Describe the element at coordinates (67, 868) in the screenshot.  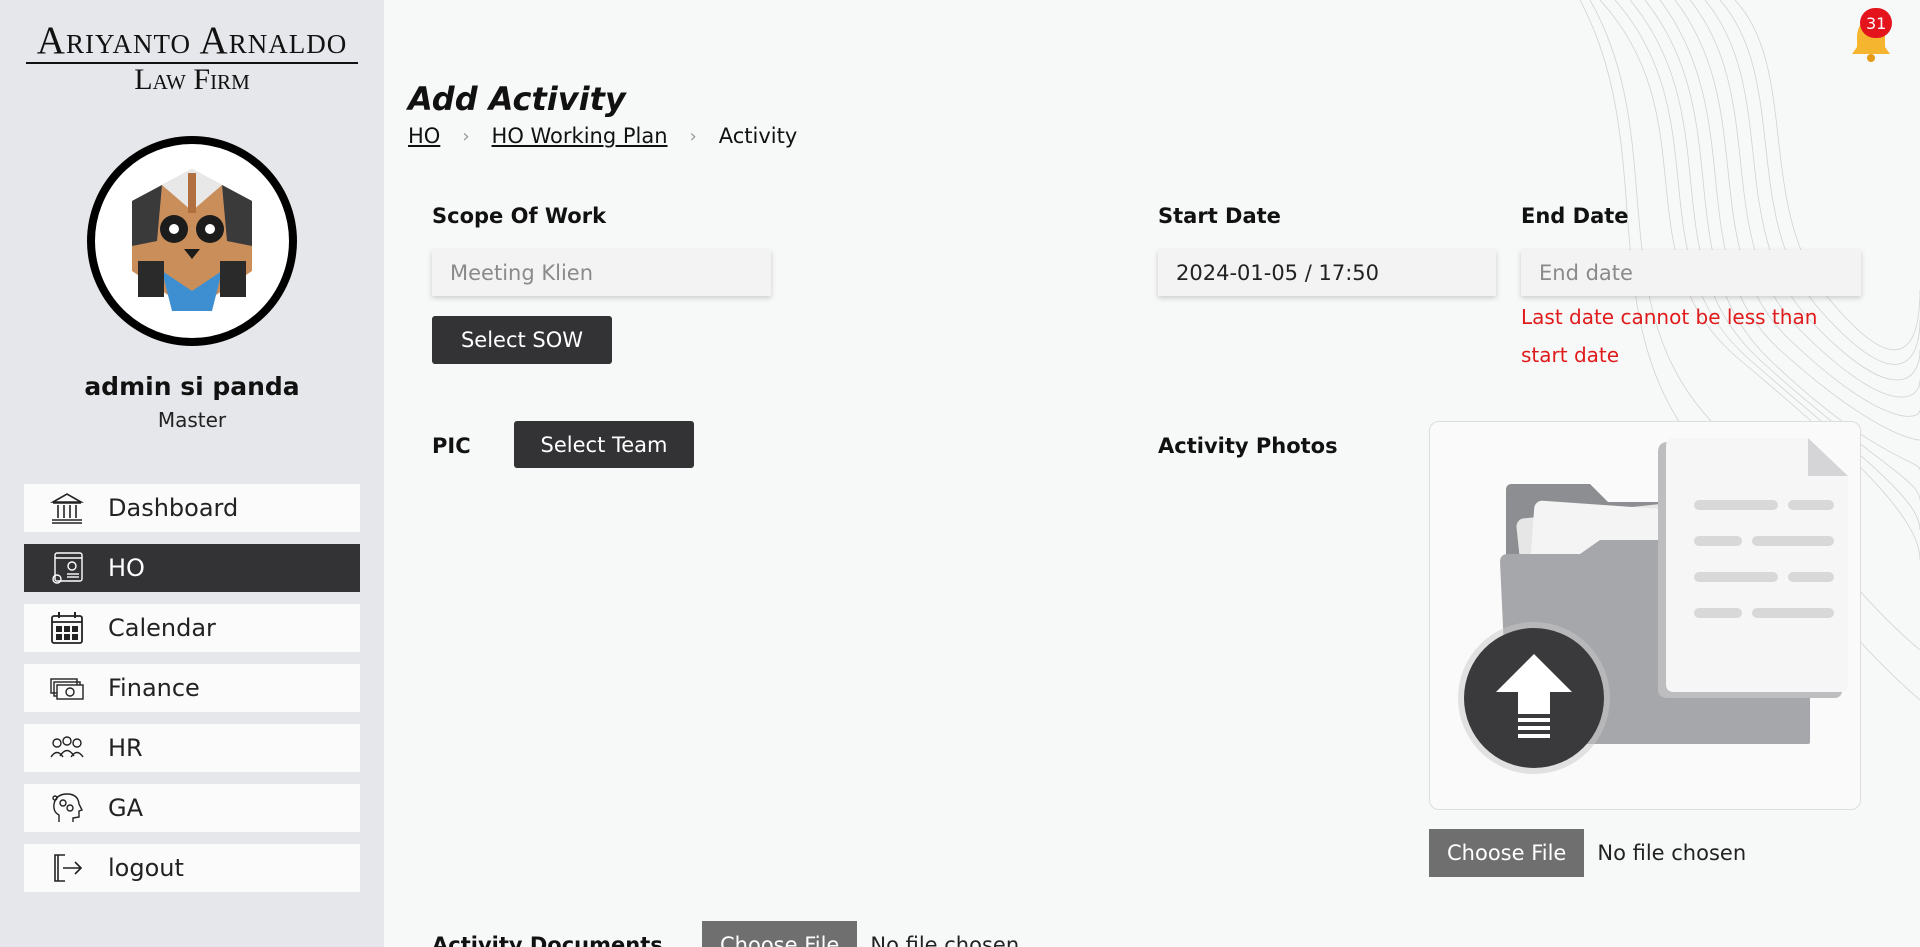
I see `logout-icon` at that location.